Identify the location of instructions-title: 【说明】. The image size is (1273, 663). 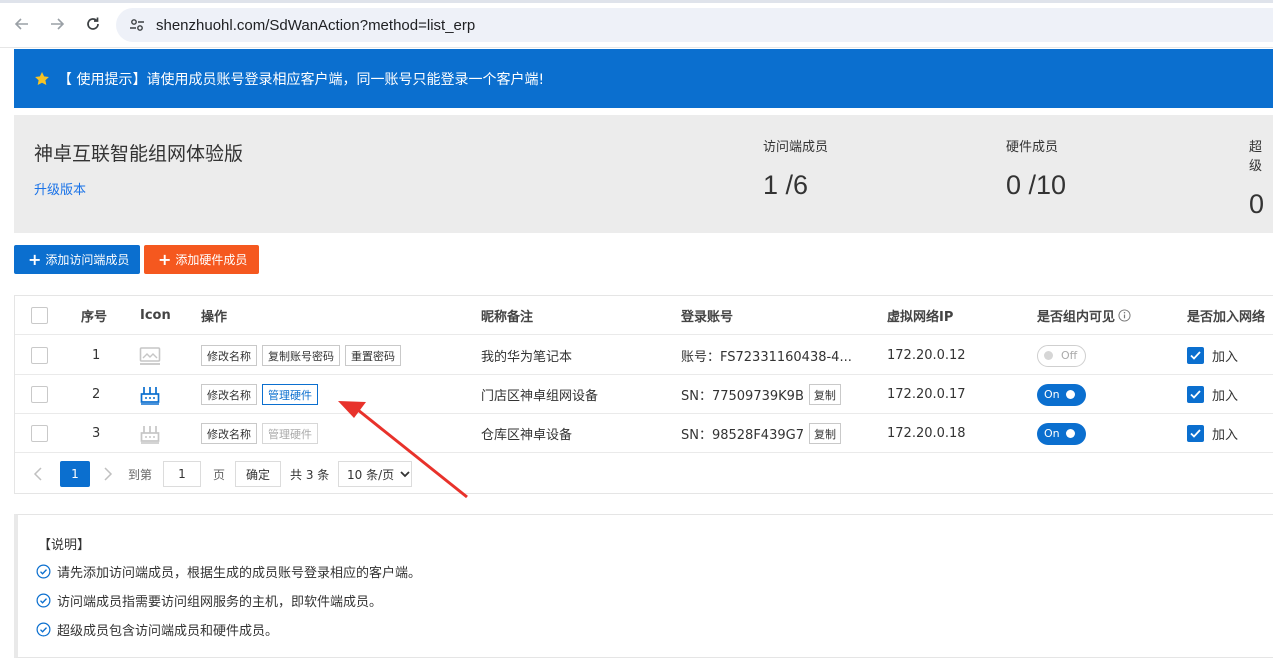
(64, 545).